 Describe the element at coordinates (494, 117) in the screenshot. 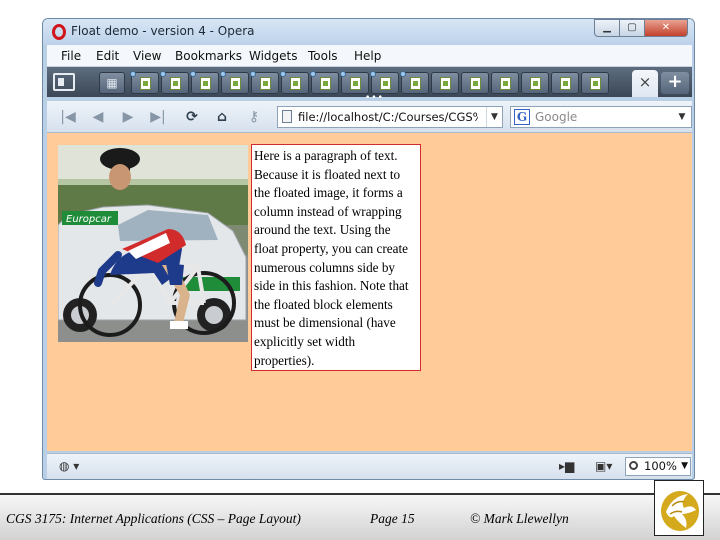

I see `address-dropdown-icon: ▼` at that location.